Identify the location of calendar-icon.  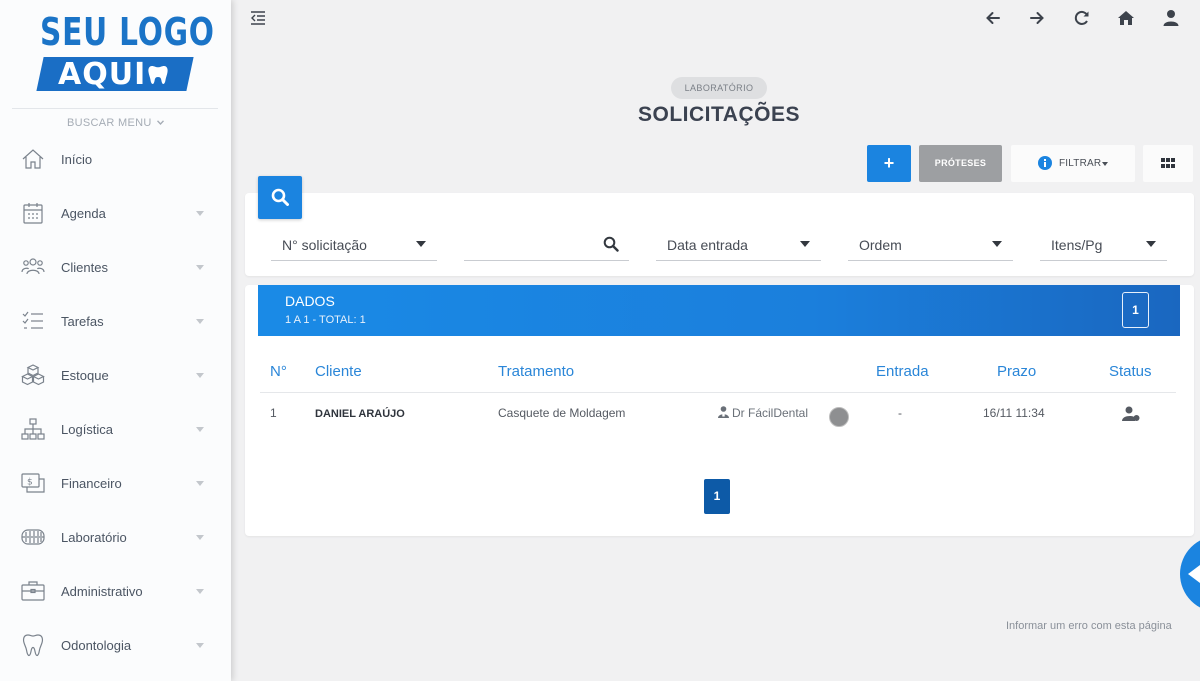
(33, 213).